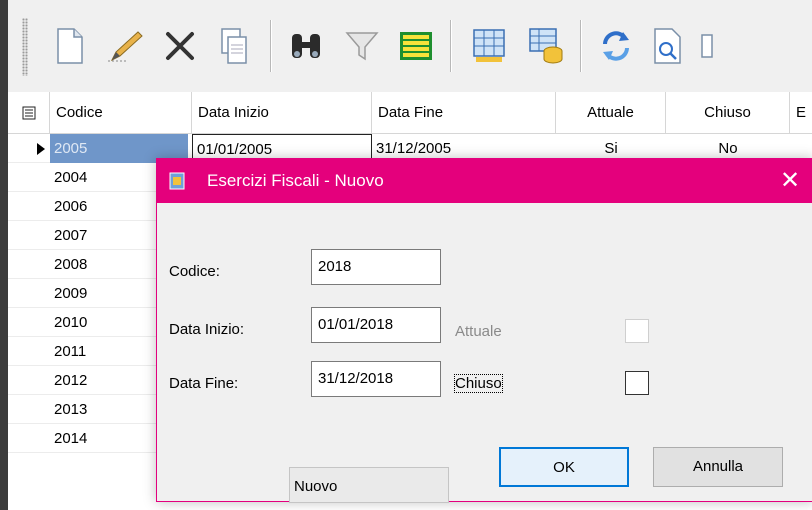 This screenshot has width=812, height=510. I want to click on database-icon, so click(546, 46).